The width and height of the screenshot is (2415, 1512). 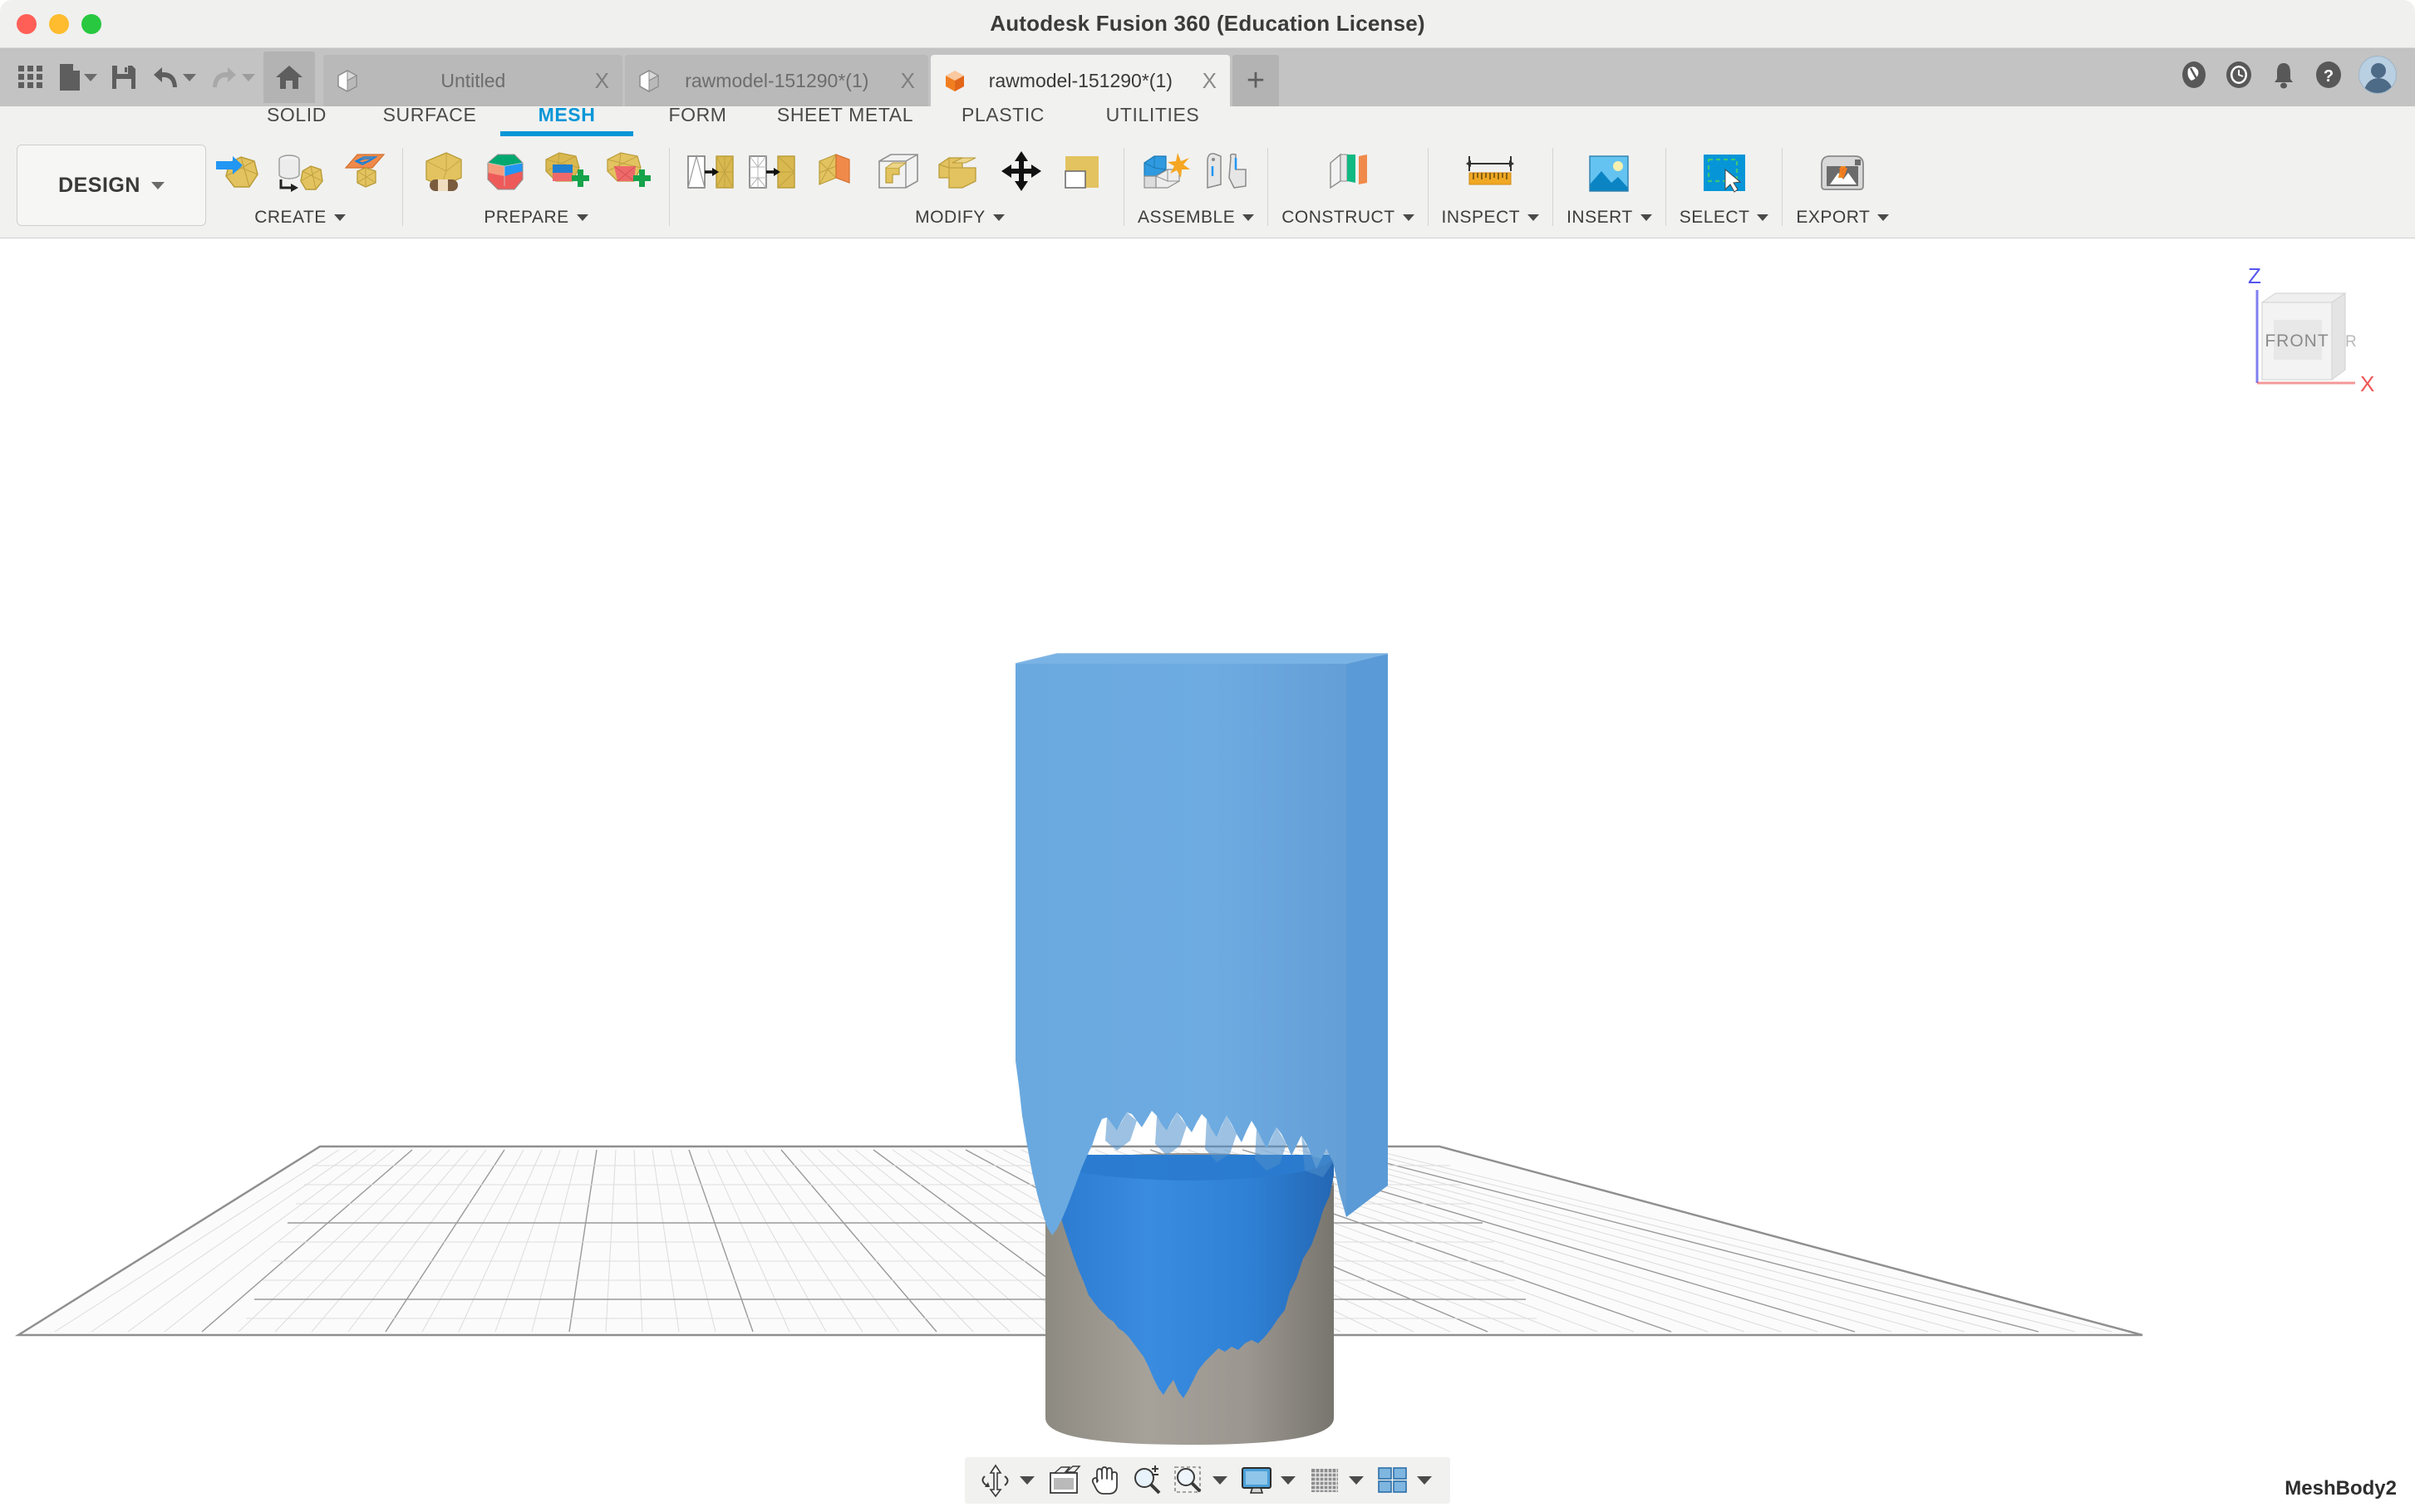 What do you see at coordinates (772, 174) in the screenshot?
I see `remesh-icon` at bounding box center [772, 174].